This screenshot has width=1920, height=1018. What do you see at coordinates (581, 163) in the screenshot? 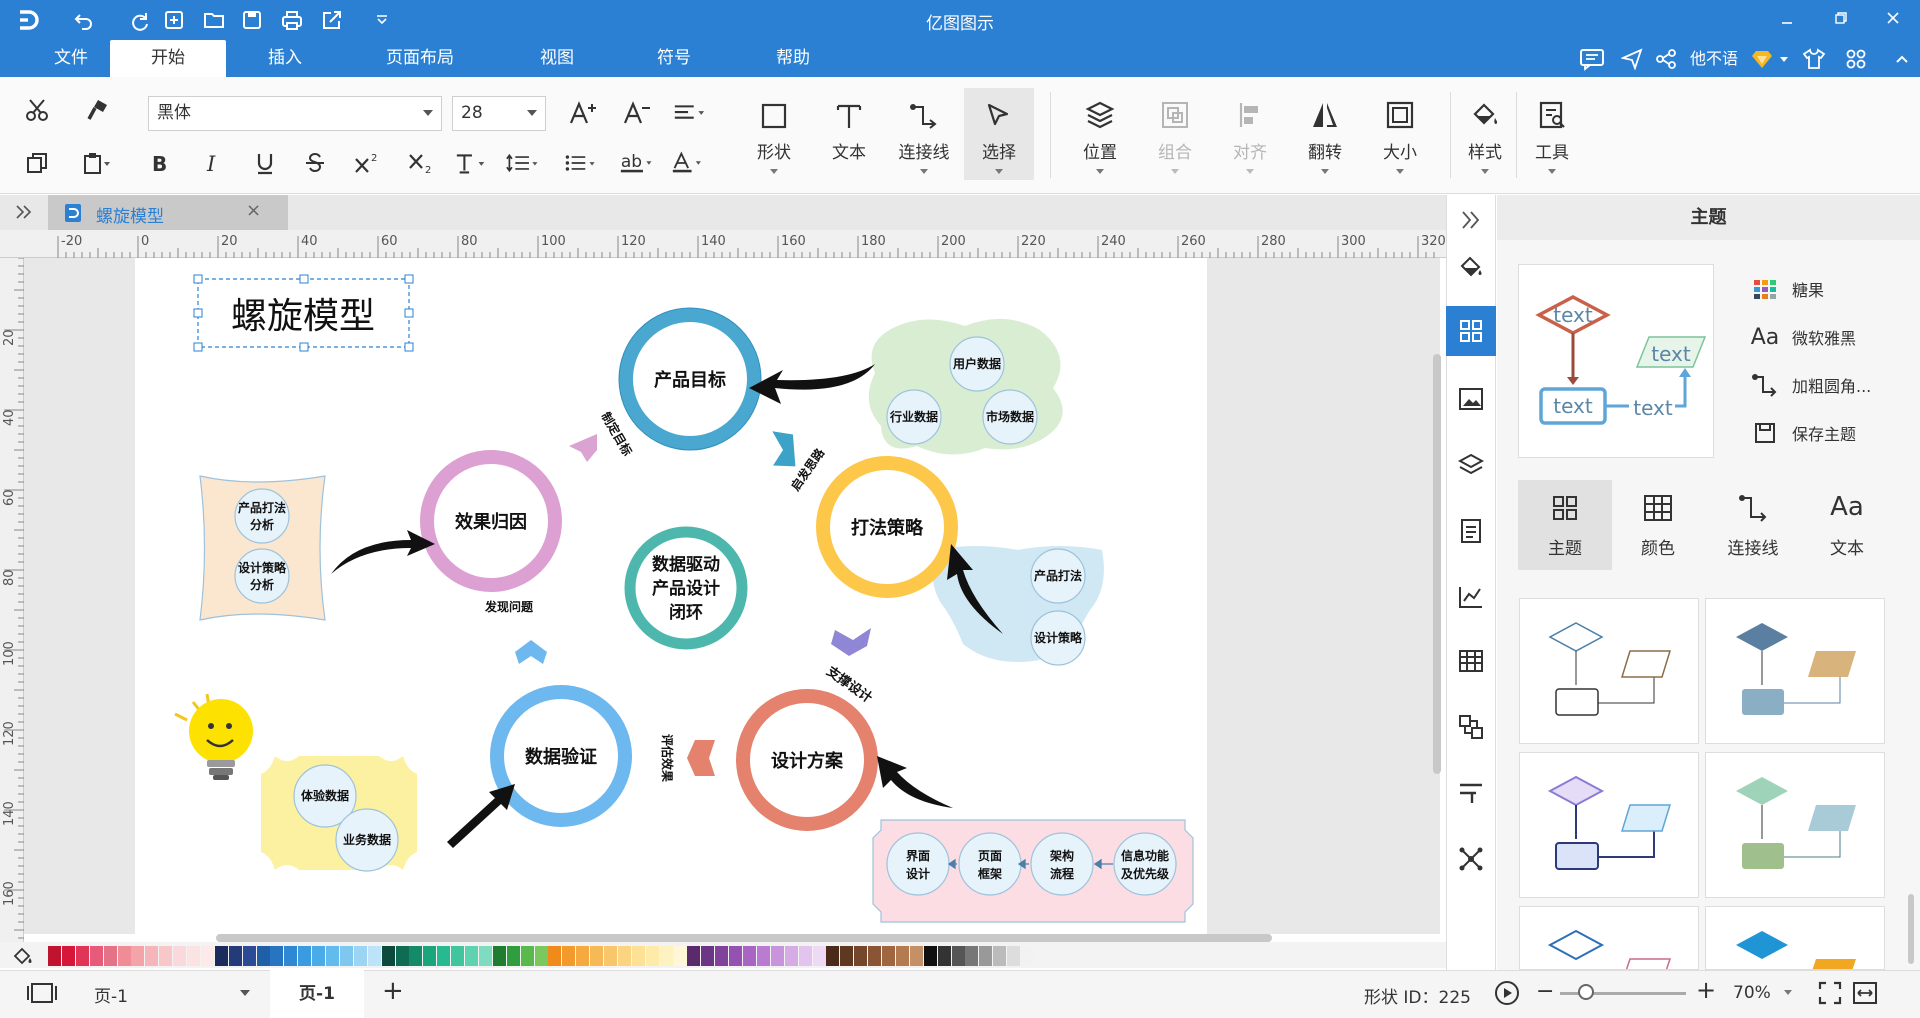
I see `bullet-list-icon` at bounding box center [581, 163].